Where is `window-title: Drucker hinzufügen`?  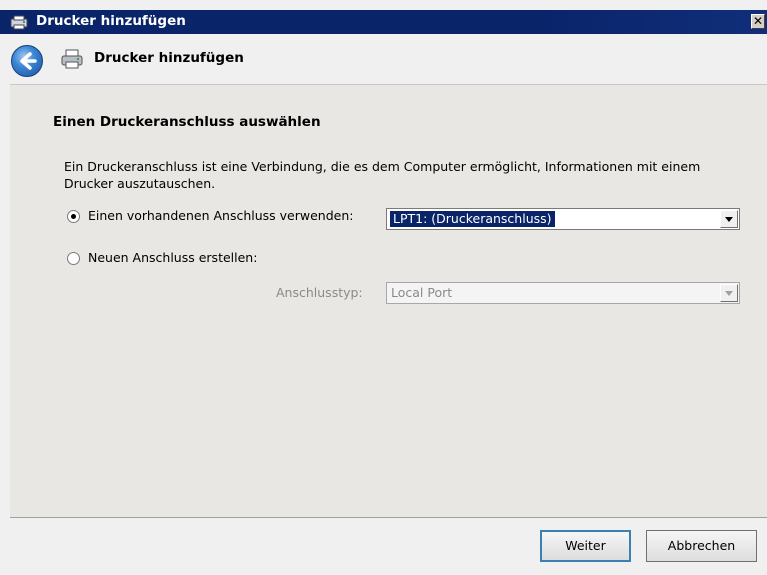
window-title: Drucker hinzufügen is located at coordinates (111, 21).